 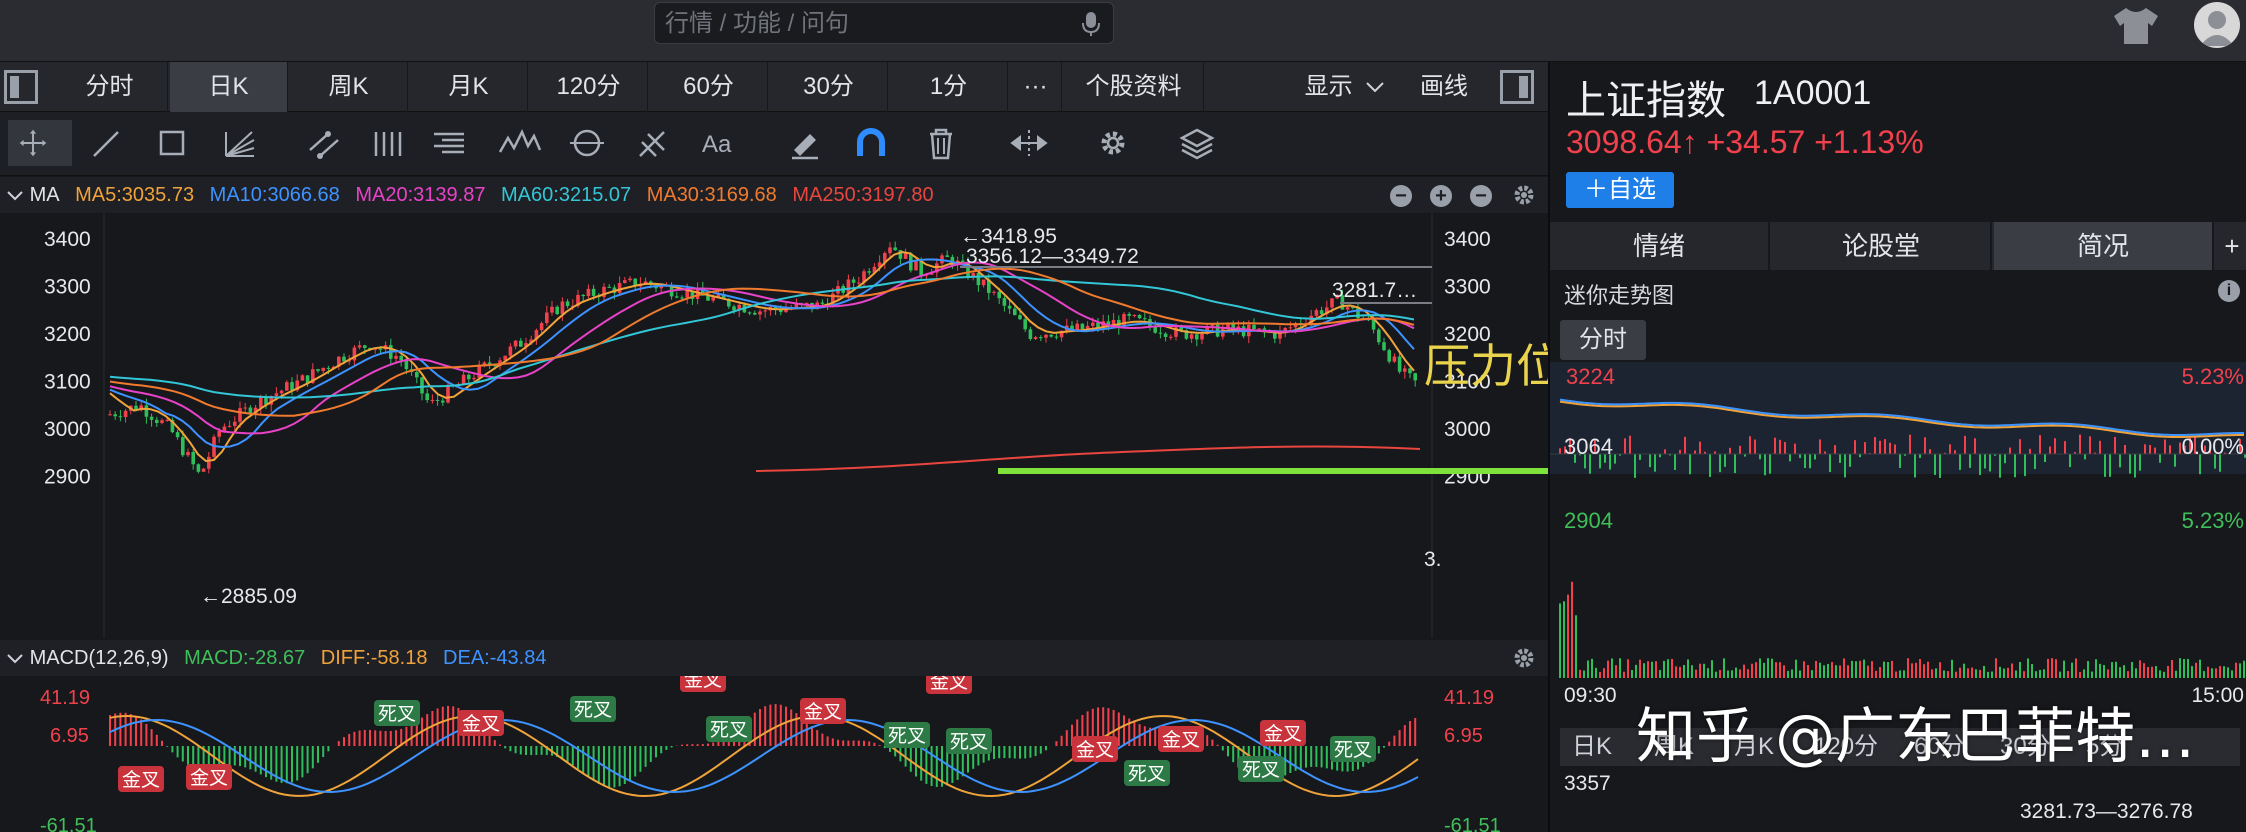 I want to click on tab-overview: 简况, so click(x=2104, y=246).